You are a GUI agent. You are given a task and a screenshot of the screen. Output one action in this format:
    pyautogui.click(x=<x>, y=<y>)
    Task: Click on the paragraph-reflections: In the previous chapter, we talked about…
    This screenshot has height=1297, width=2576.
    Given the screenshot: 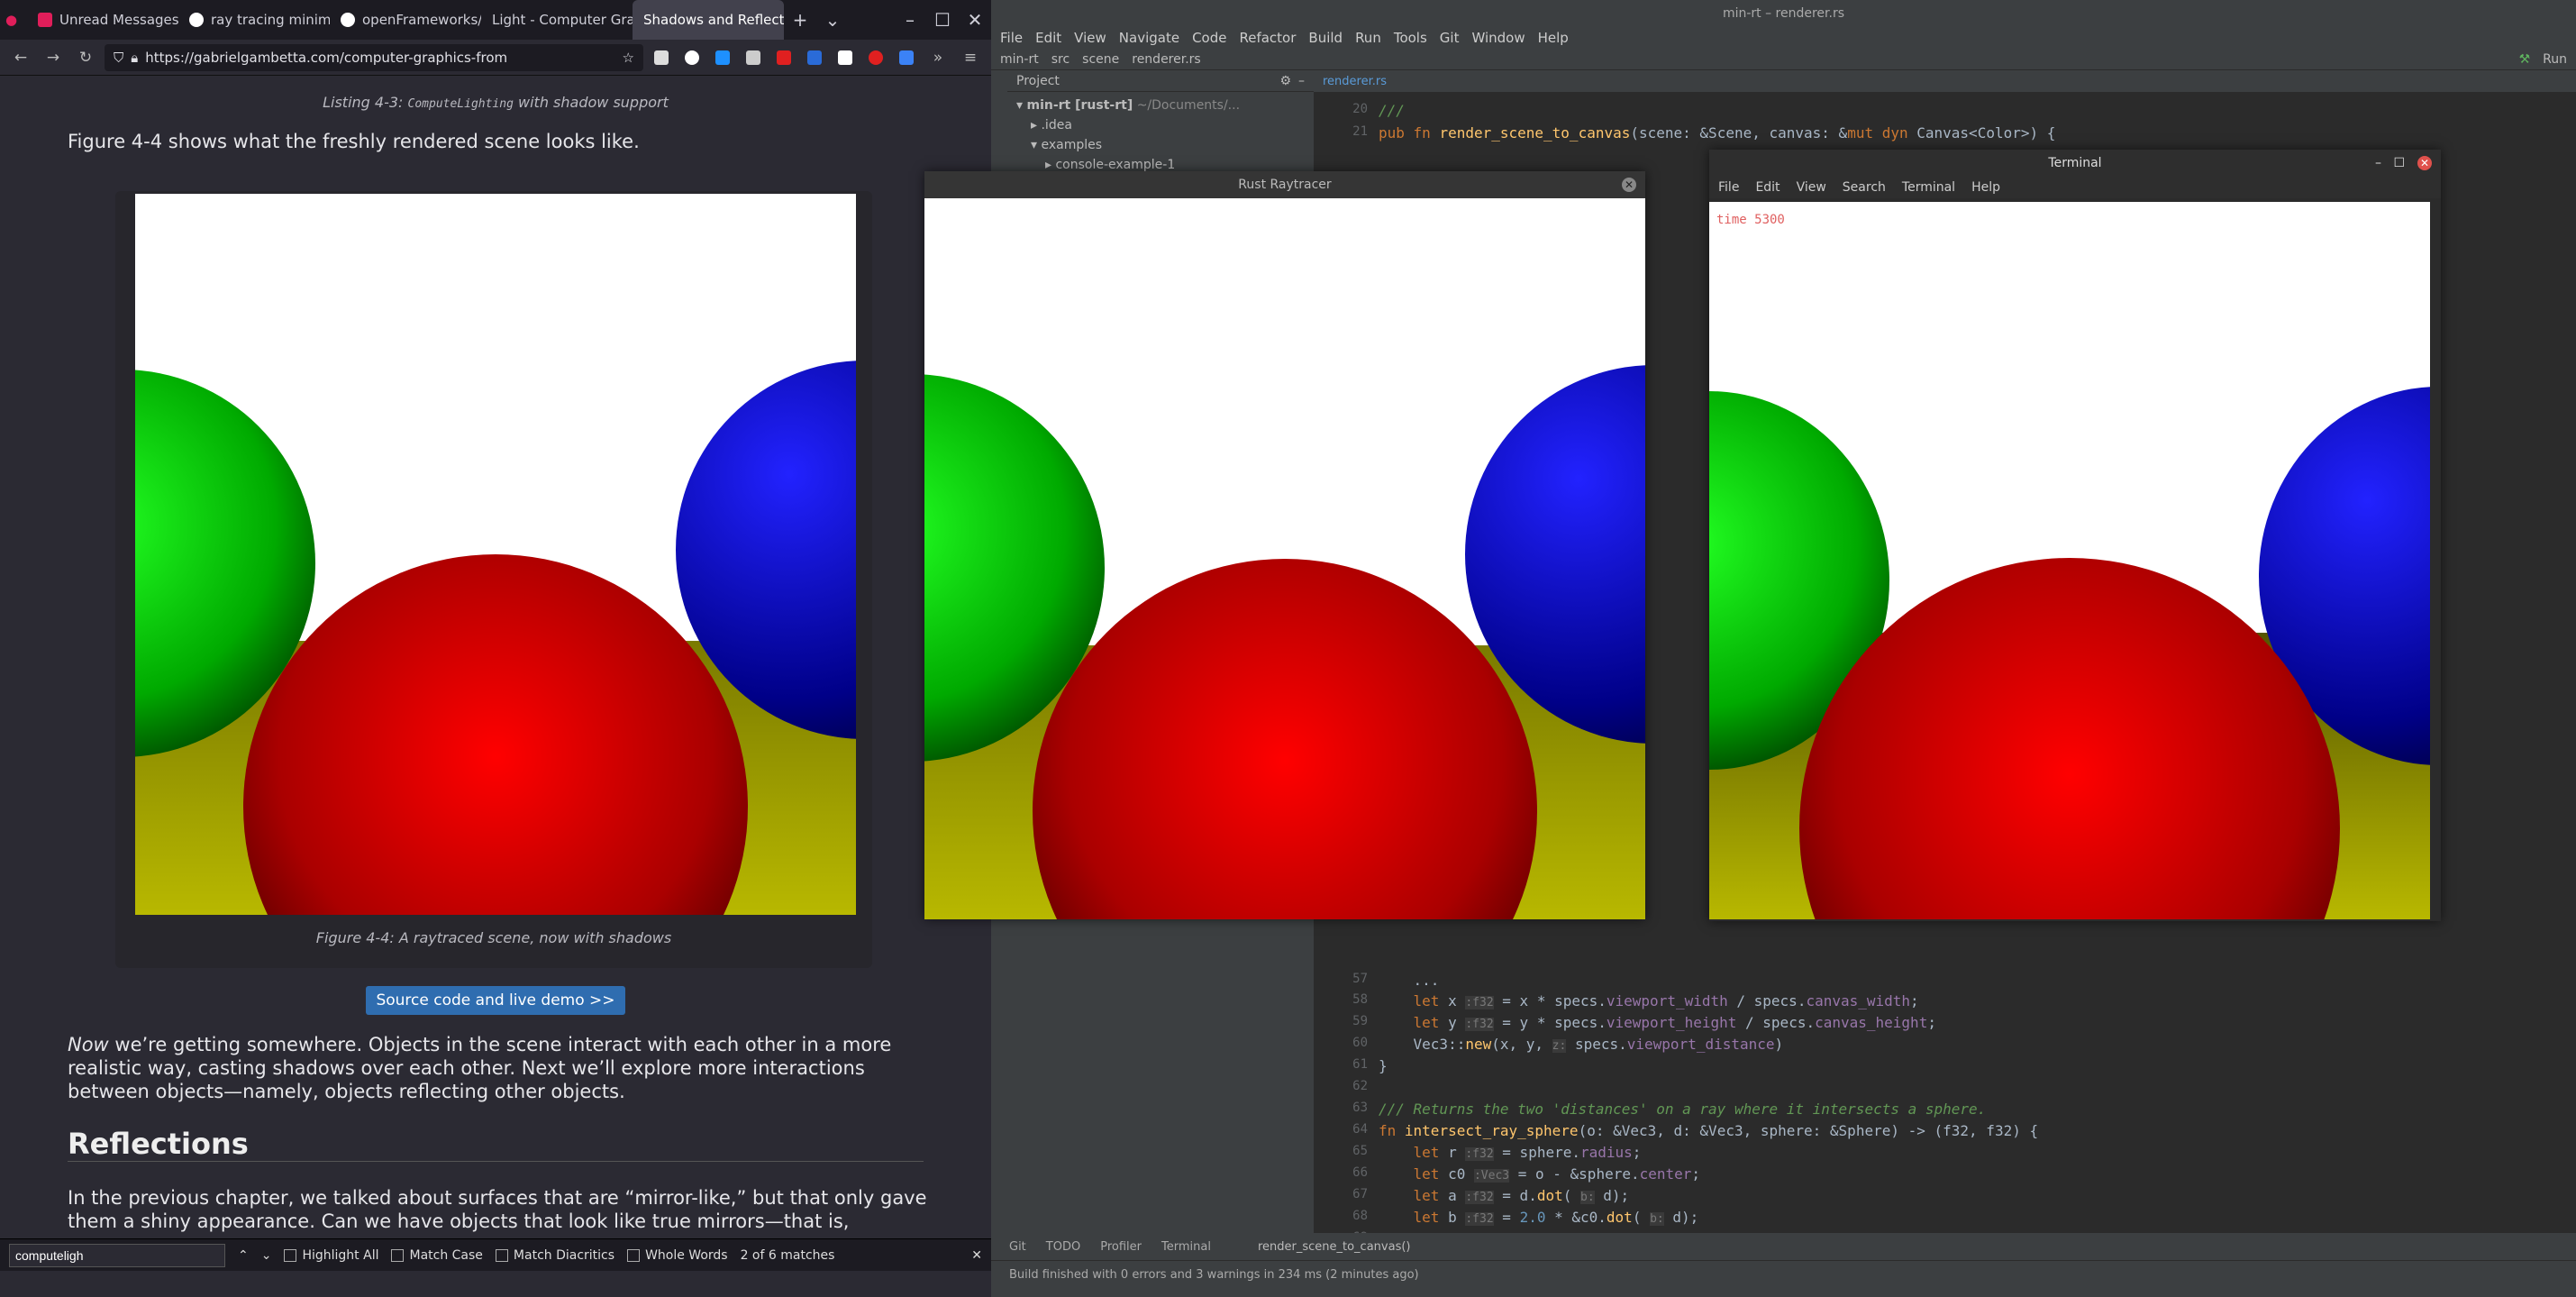 What is the action you would take?
    pyautogui.click(x=497, y=1209)
    